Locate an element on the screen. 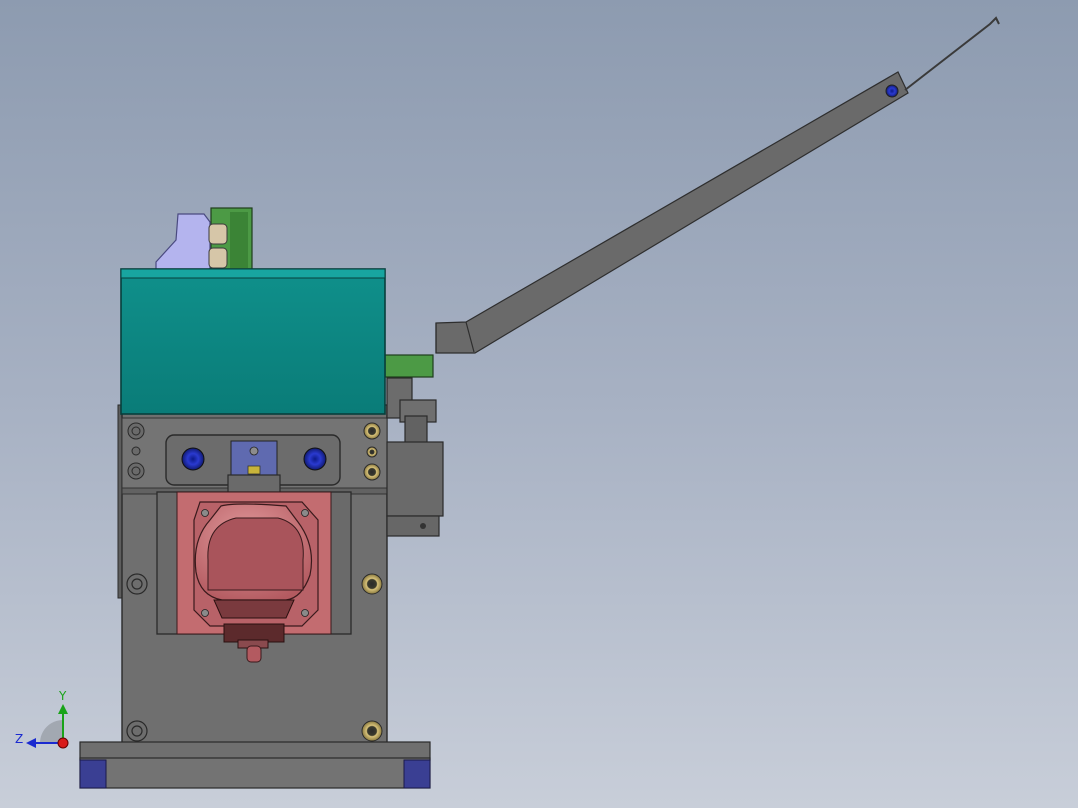 Image resolution: width=1078 pixels, height=808 pixels. lever-pivot-screw is located at coordinates (892, 91).